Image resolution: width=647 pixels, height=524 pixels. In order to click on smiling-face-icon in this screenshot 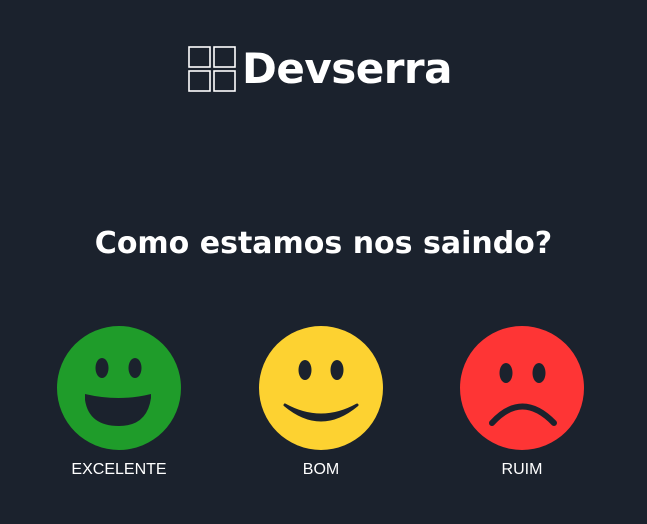, I will do `click(321, 388)`.